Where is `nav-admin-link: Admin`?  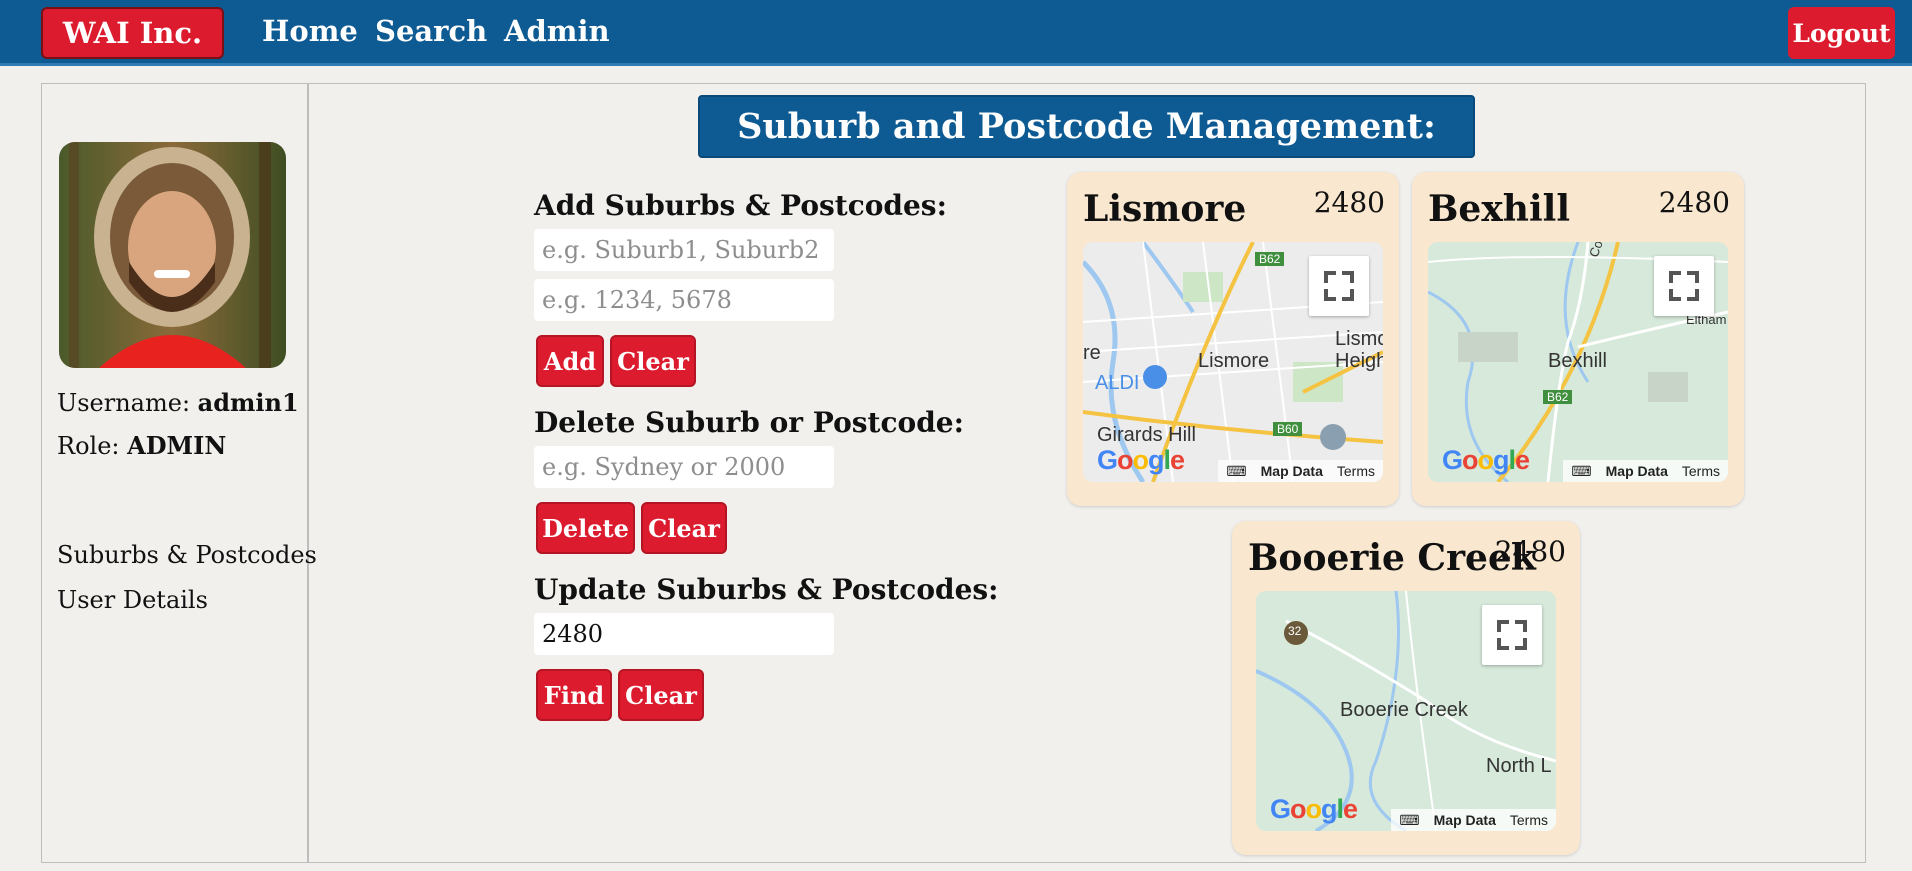
nav-admin-link: Admin is located at coordinates (557, 31).